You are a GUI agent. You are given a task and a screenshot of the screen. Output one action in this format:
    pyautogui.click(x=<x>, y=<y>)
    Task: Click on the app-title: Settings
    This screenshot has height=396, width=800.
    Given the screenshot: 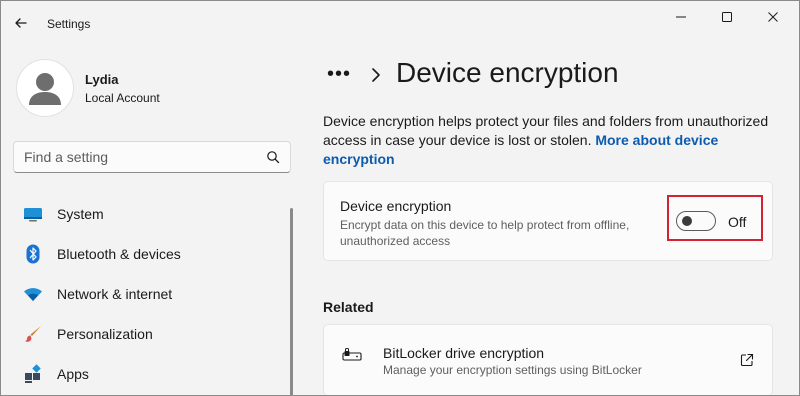 What is the action you would take?
    pyautogui.click(x=69, y=24)
    